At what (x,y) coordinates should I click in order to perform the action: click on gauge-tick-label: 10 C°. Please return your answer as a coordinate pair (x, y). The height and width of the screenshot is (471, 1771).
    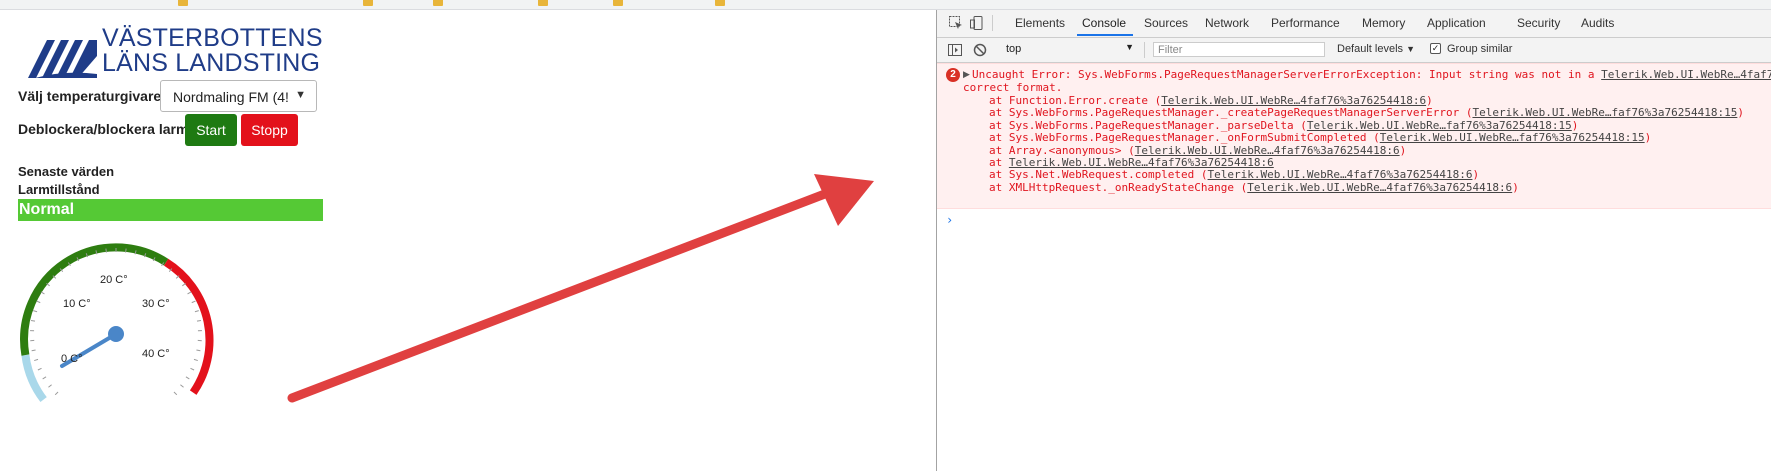
    Looking at the image, I should click on (77, 304).